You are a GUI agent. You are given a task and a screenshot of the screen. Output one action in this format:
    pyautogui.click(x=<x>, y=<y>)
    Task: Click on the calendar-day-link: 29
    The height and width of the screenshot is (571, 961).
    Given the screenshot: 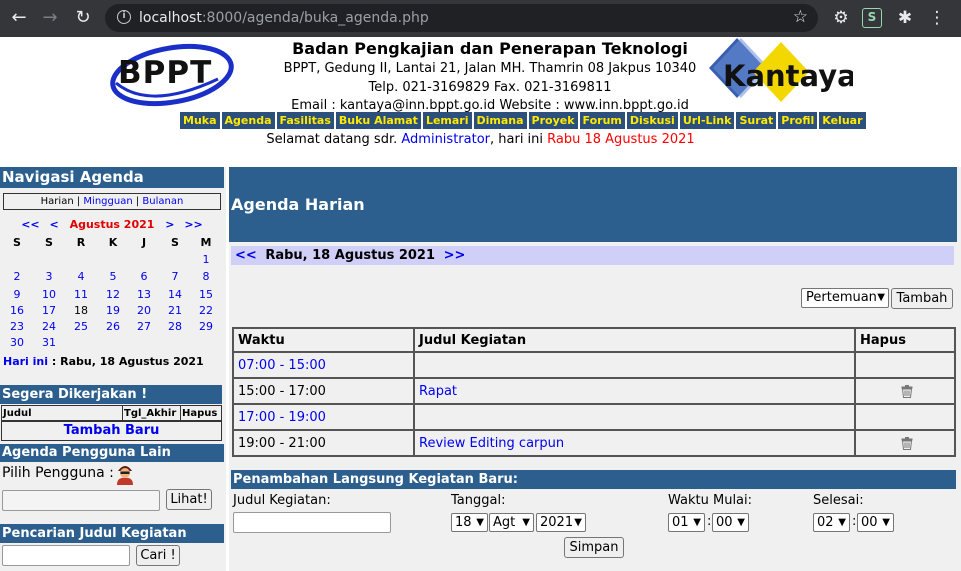 What is the action you would take?
    pyautogui.click(x=206, y=326)
    